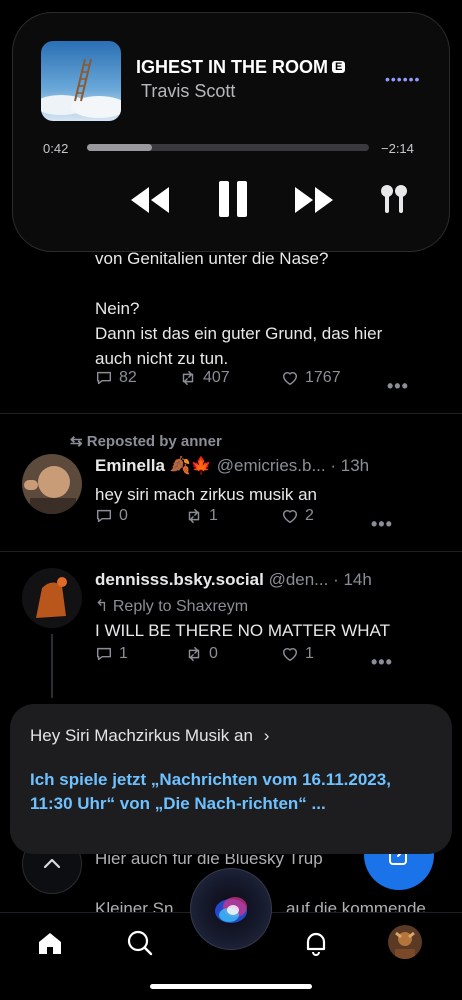  What do you see at coordinates (339, 67) in the screenshot?
I see `explicit-badge: E` at bounding box center [339, 67].